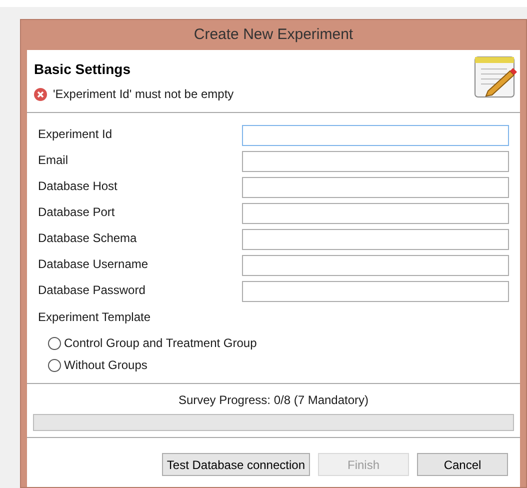 This screenshot has width=527, height=488. Describe the element at coordinates (54, 160) in the screenshot. I see `field-label: Email` at that location.